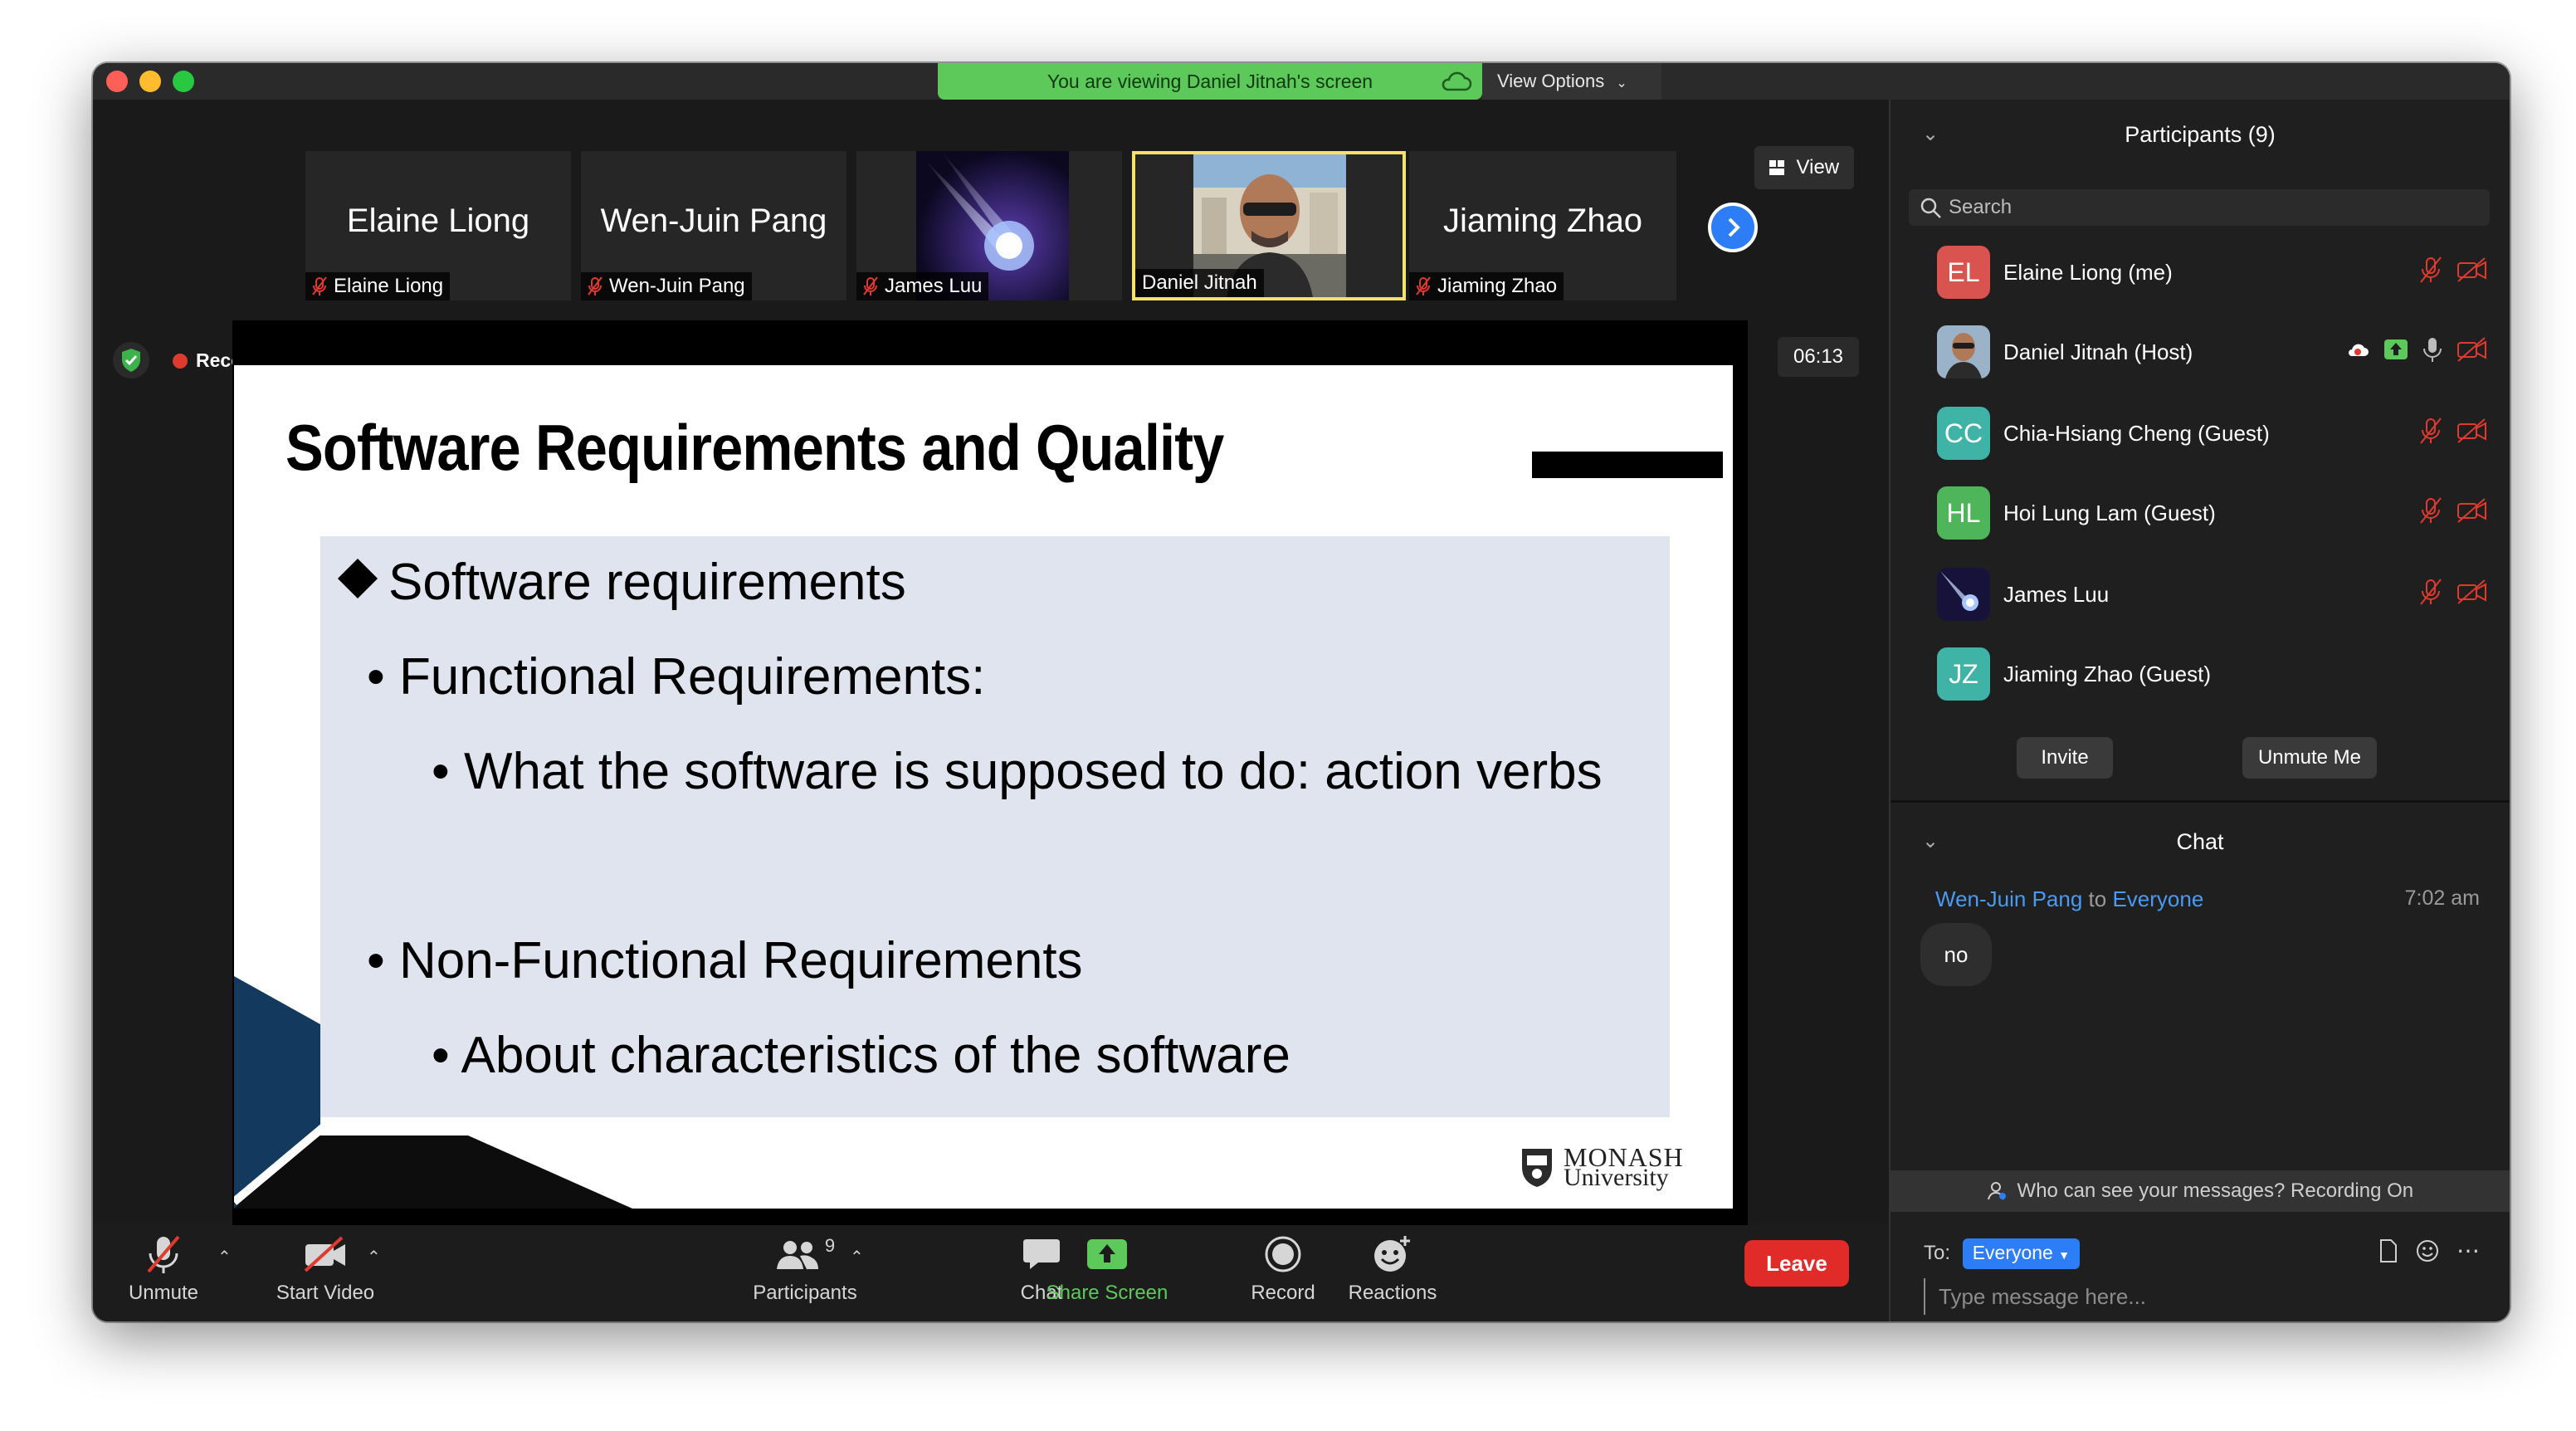 The width and height of the screenshot is (2576, 1431). What do you see at coordinates (714, 221) in the screenshot?
I see `tile-display-name: Wen-Juin Pang` at bounding box center [714, 221].